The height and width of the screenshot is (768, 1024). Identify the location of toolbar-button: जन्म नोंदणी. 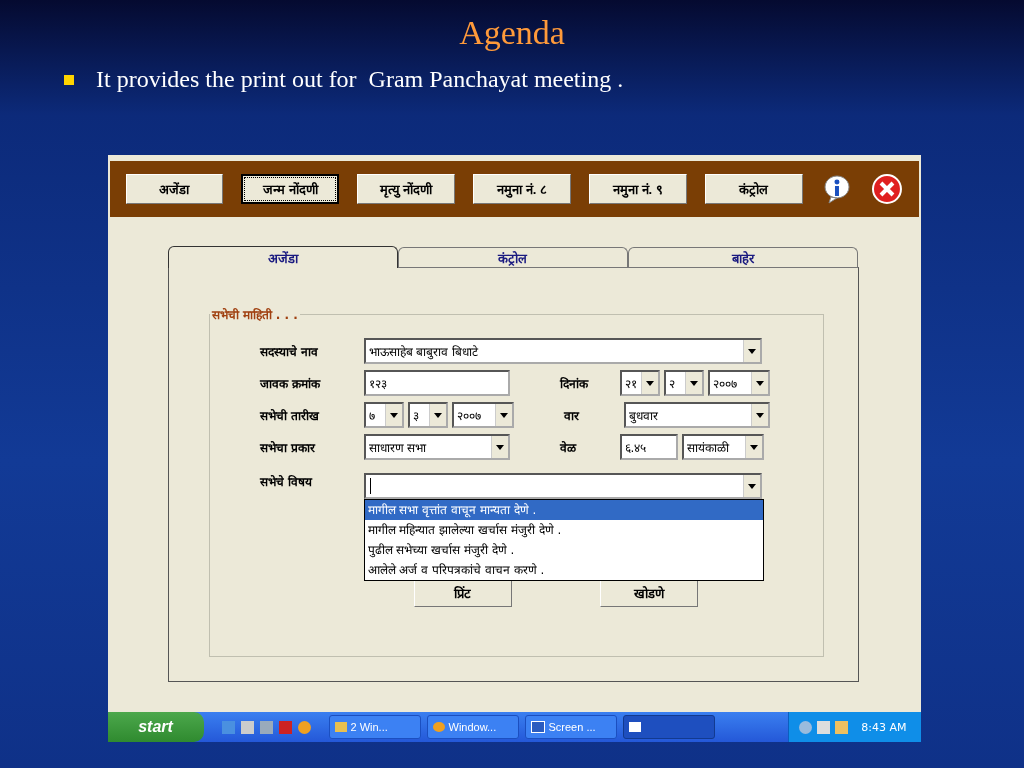
(290, 189).